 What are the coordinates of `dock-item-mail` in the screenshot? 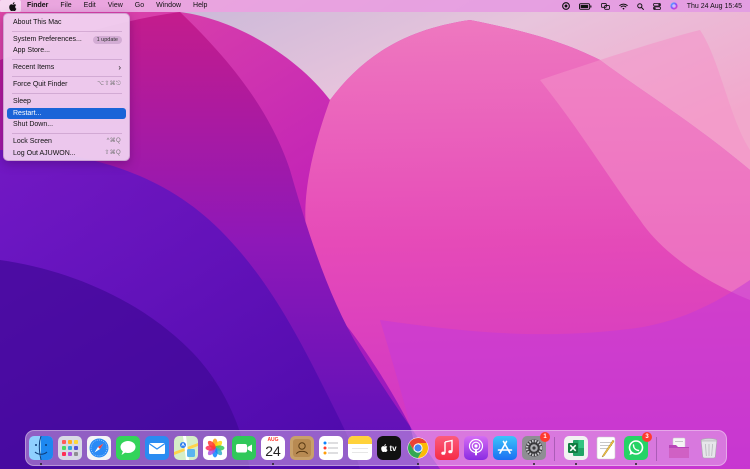 It's located at (157, 448).